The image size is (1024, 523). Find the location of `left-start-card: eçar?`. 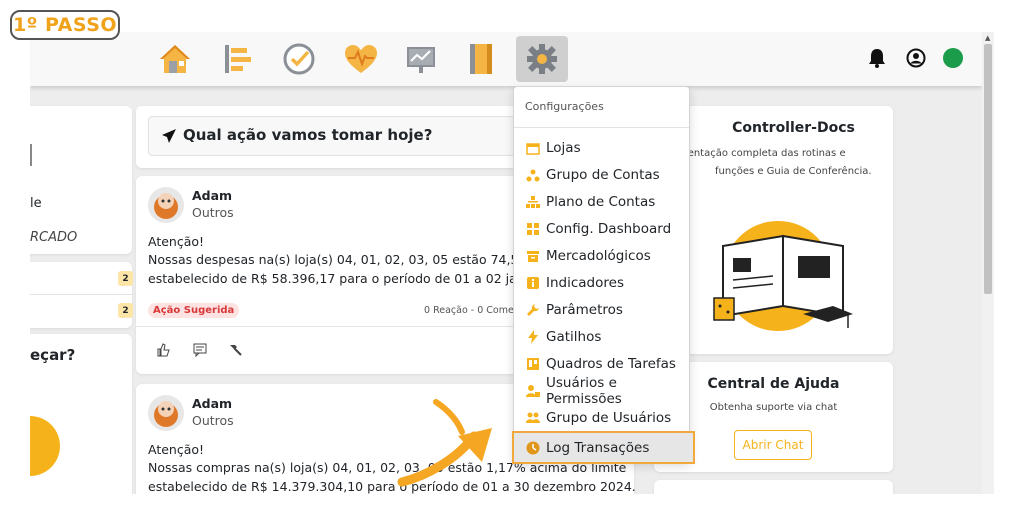

left-start-card: eçar? is located at coordinates (81, 414).